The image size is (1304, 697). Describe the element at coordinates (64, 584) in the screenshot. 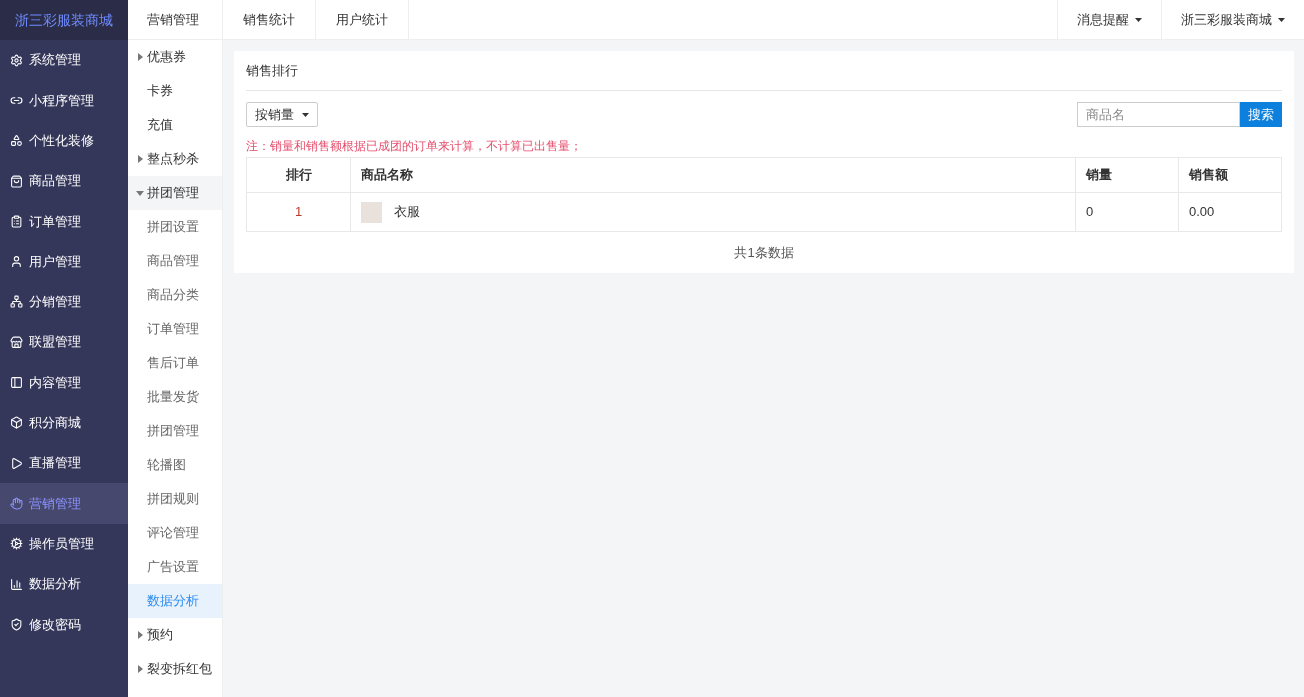

I see `sidebar-item: 数据分析` at that location.